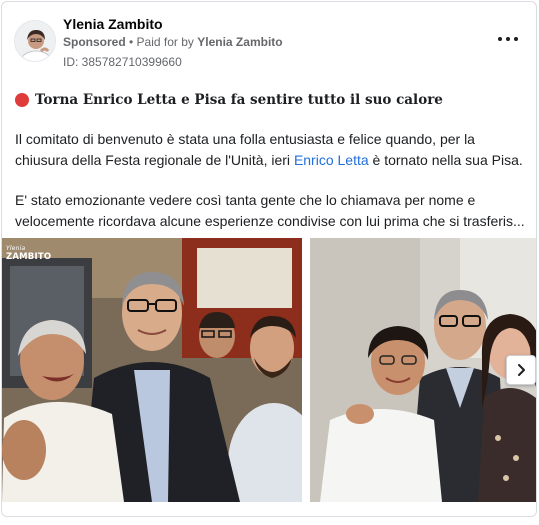 This screenshot has width=539, height=525. I want to click on zambito-watermark: Ylenia ZAMBITO, so click(29, 253).